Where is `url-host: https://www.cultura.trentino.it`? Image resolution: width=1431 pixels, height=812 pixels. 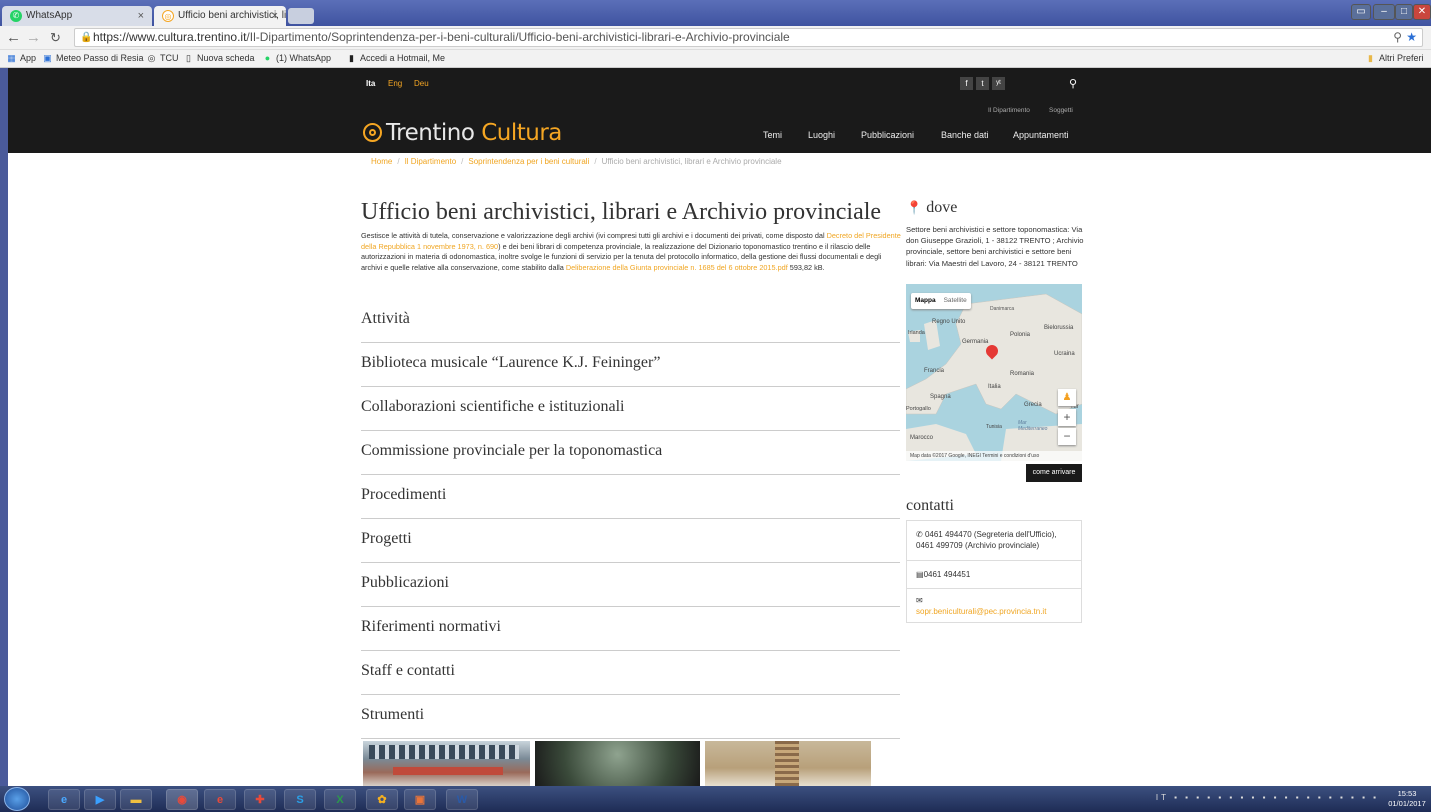 url-host: https://www.cultura.trentino.it is located at coordinates (170, 37).